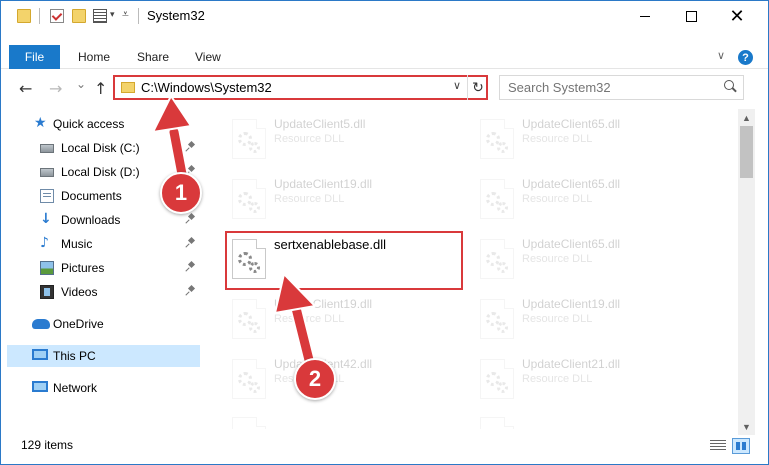 This screenshot has width=769, height=465. Describe the element at coordinates (100, 172) in the screenshot. I see `sidebar-item-label: Local Disk (D:)` at that location.